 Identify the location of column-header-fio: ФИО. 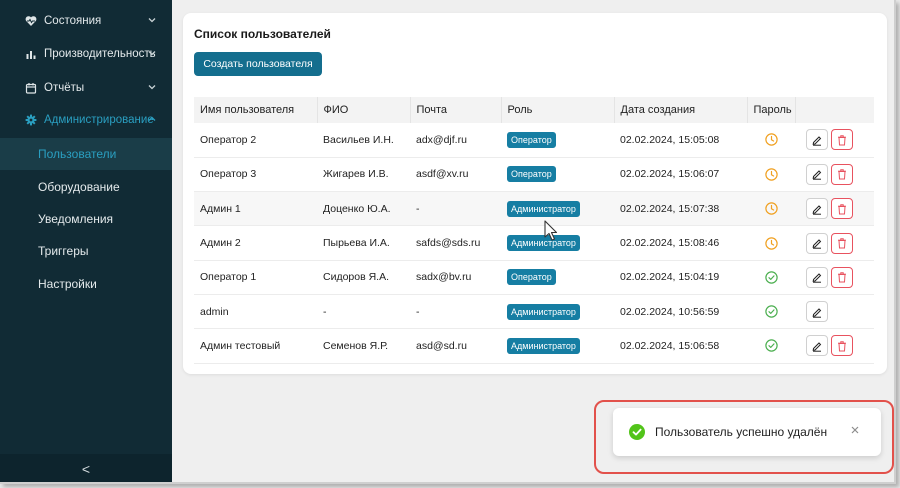
(364, 110).